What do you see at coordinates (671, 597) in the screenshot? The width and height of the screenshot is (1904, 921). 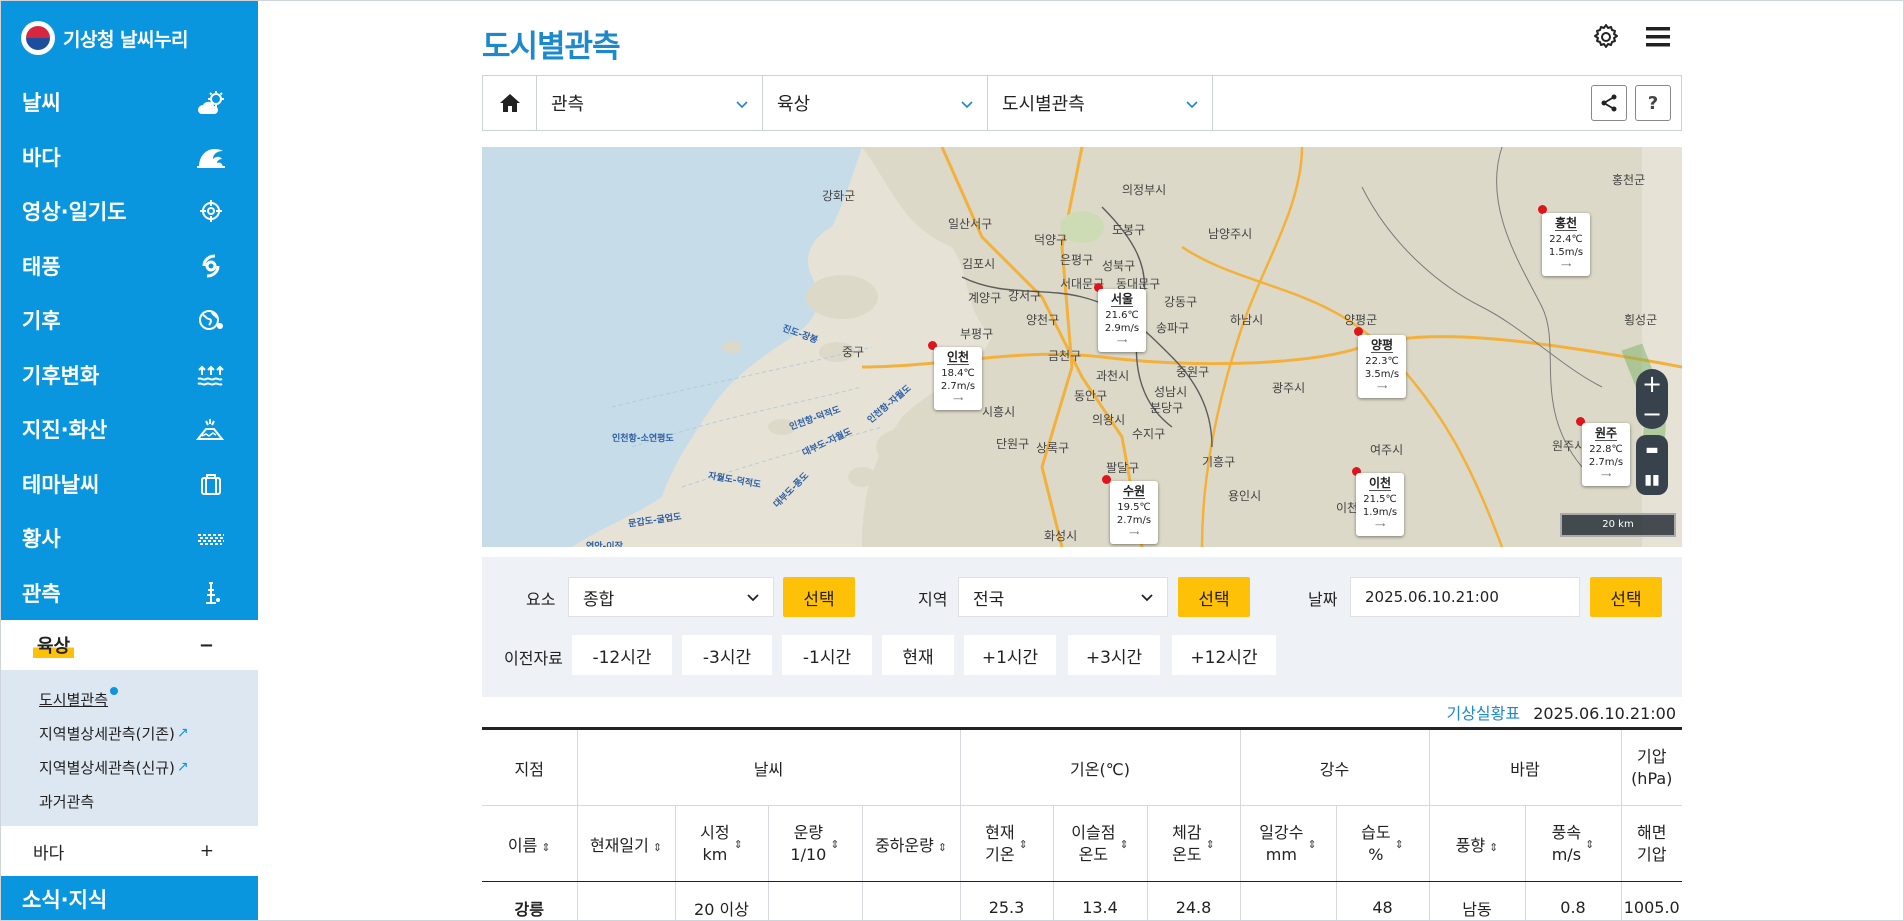 I see `element-select: 종합` at bounding box center [671, 597].